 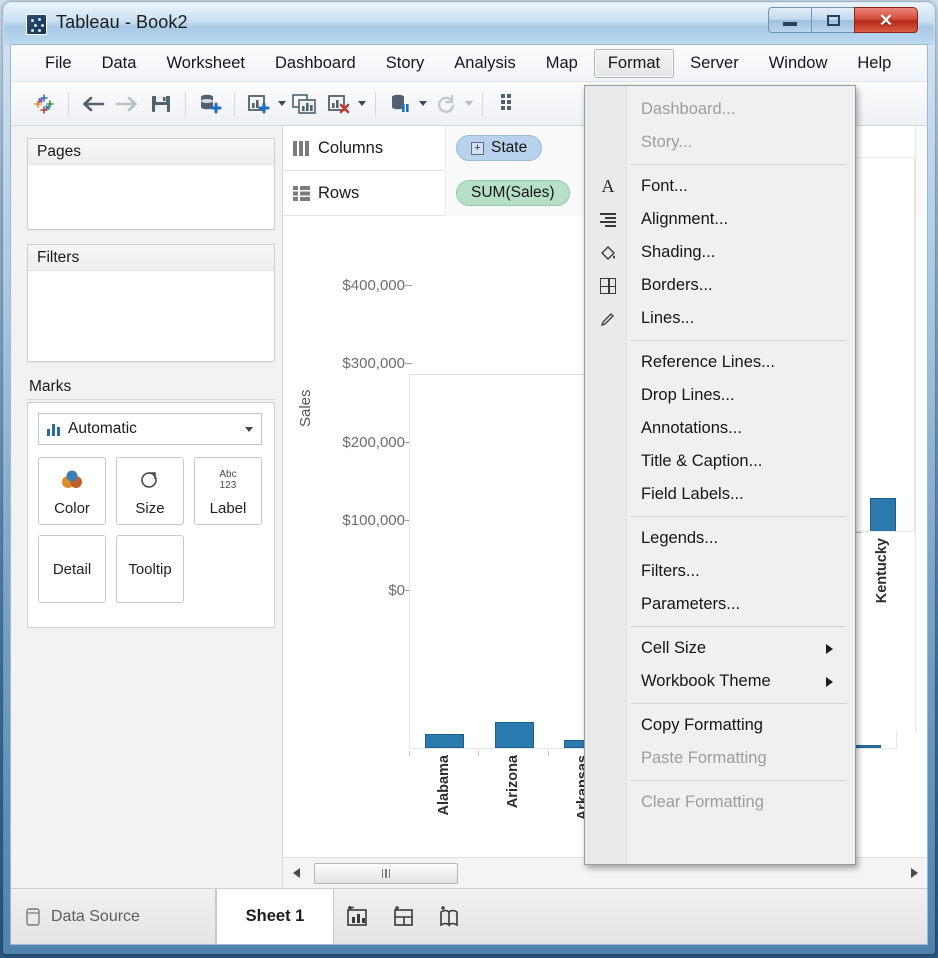 I want to click on marks-label-button: Abc 123 Label, so click(x=228, y=491).